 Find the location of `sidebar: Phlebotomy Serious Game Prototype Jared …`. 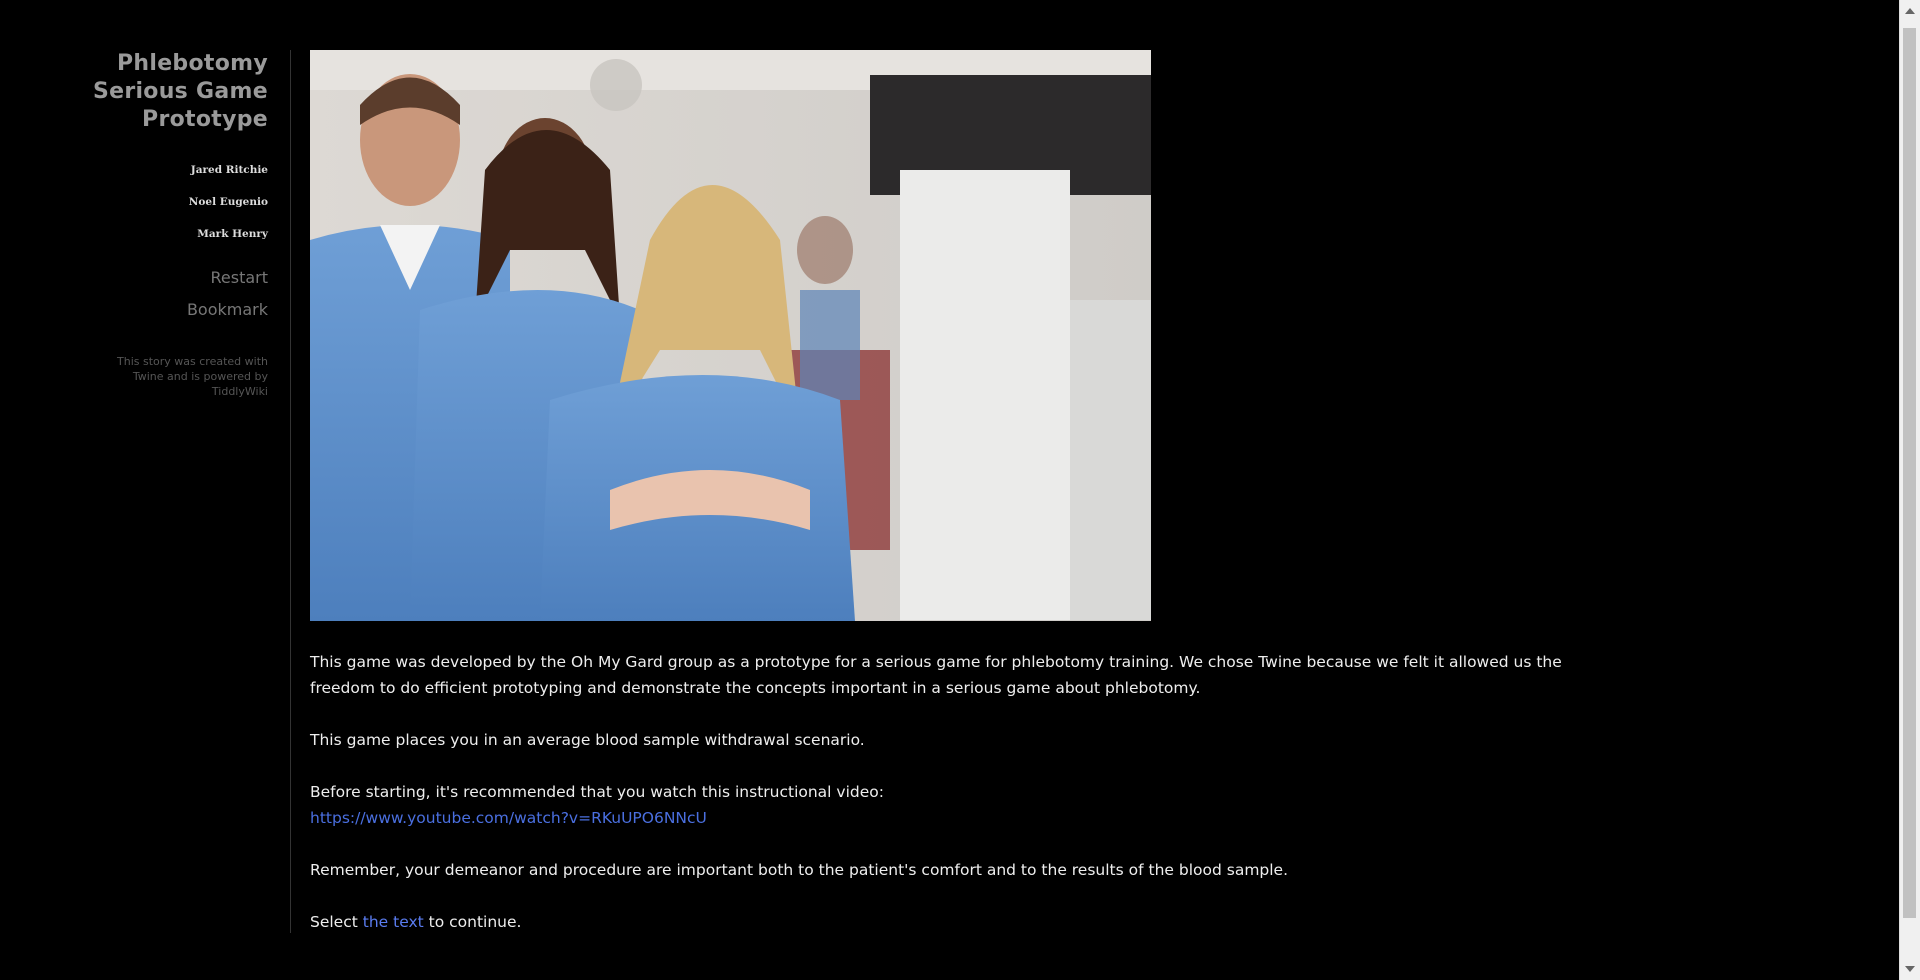

sidebar: Phlebotomy Serious Game Prototype Jared … is located at coordinates (134, 224).